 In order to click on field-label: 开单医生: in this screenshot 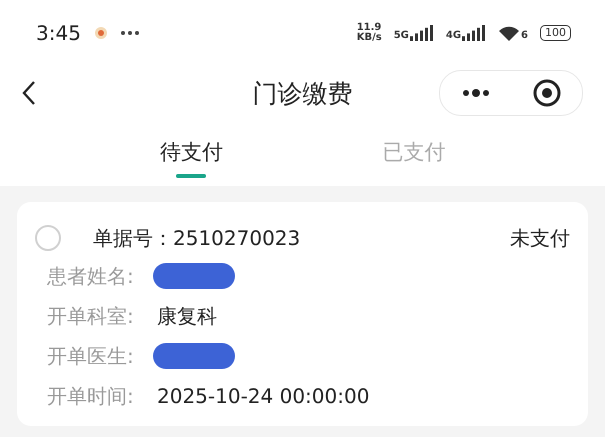, I will do `click(91, 356)`.